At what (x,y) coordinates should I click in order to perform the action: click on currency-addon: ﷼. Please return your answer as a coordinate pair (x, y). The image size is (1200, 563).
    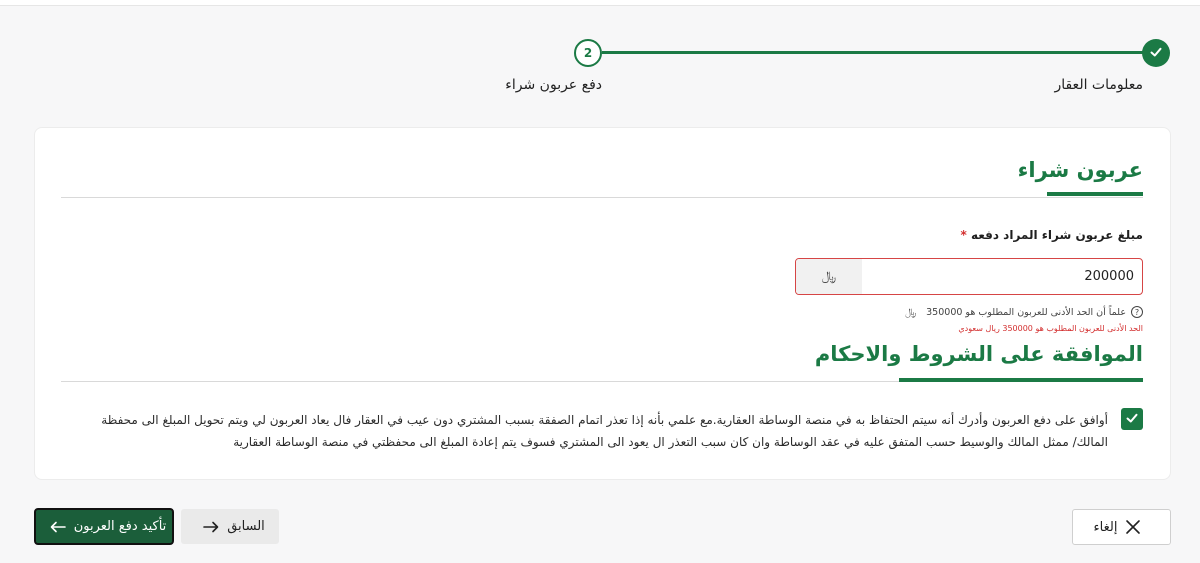
    Looking at the image, I should click on (829, 276).